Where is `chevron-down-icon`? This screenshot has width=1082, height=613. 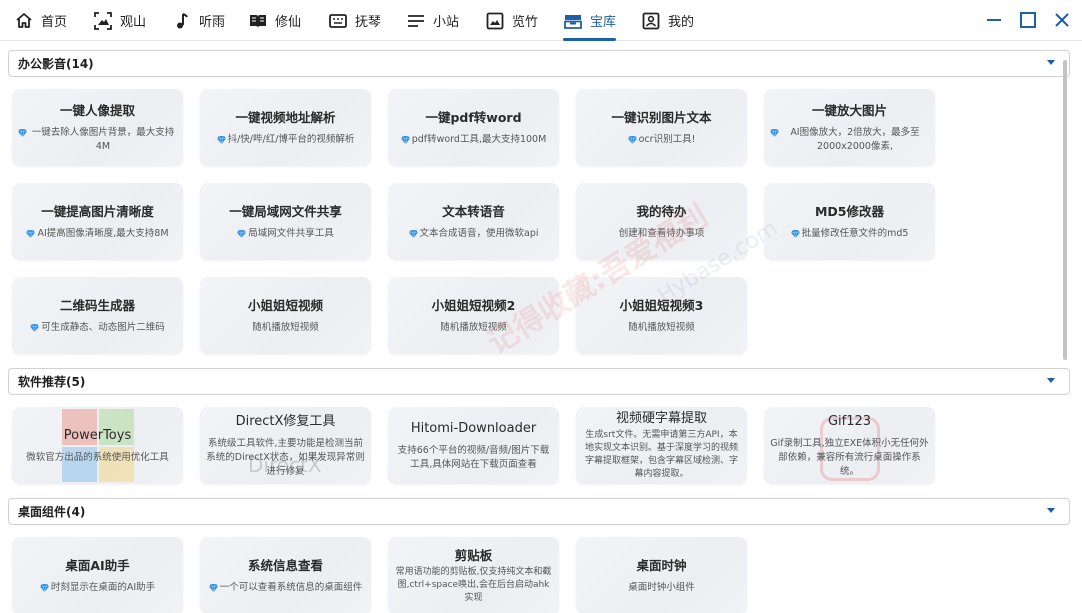
chevron-down-icon is located at coordinates (1051, 62).